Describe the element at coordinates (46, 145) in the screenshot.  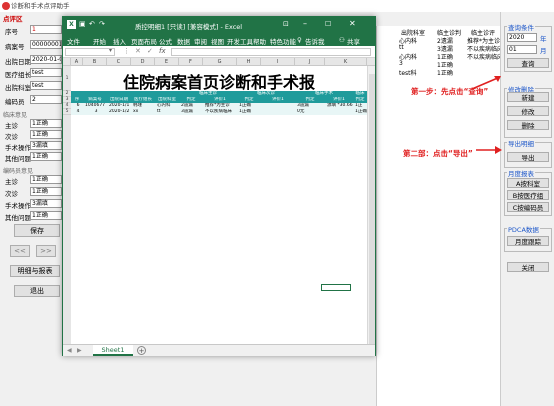
I see `g1-op-select: 3漏填` at that location.